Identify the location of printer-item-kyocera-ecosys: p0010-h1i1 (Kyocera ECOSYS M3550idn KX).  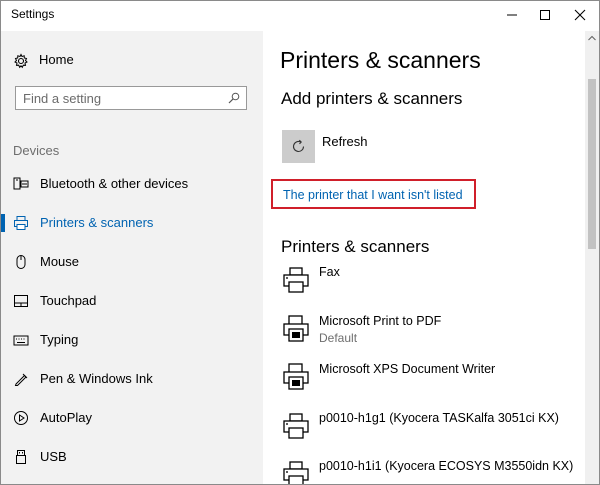
(431, 471).